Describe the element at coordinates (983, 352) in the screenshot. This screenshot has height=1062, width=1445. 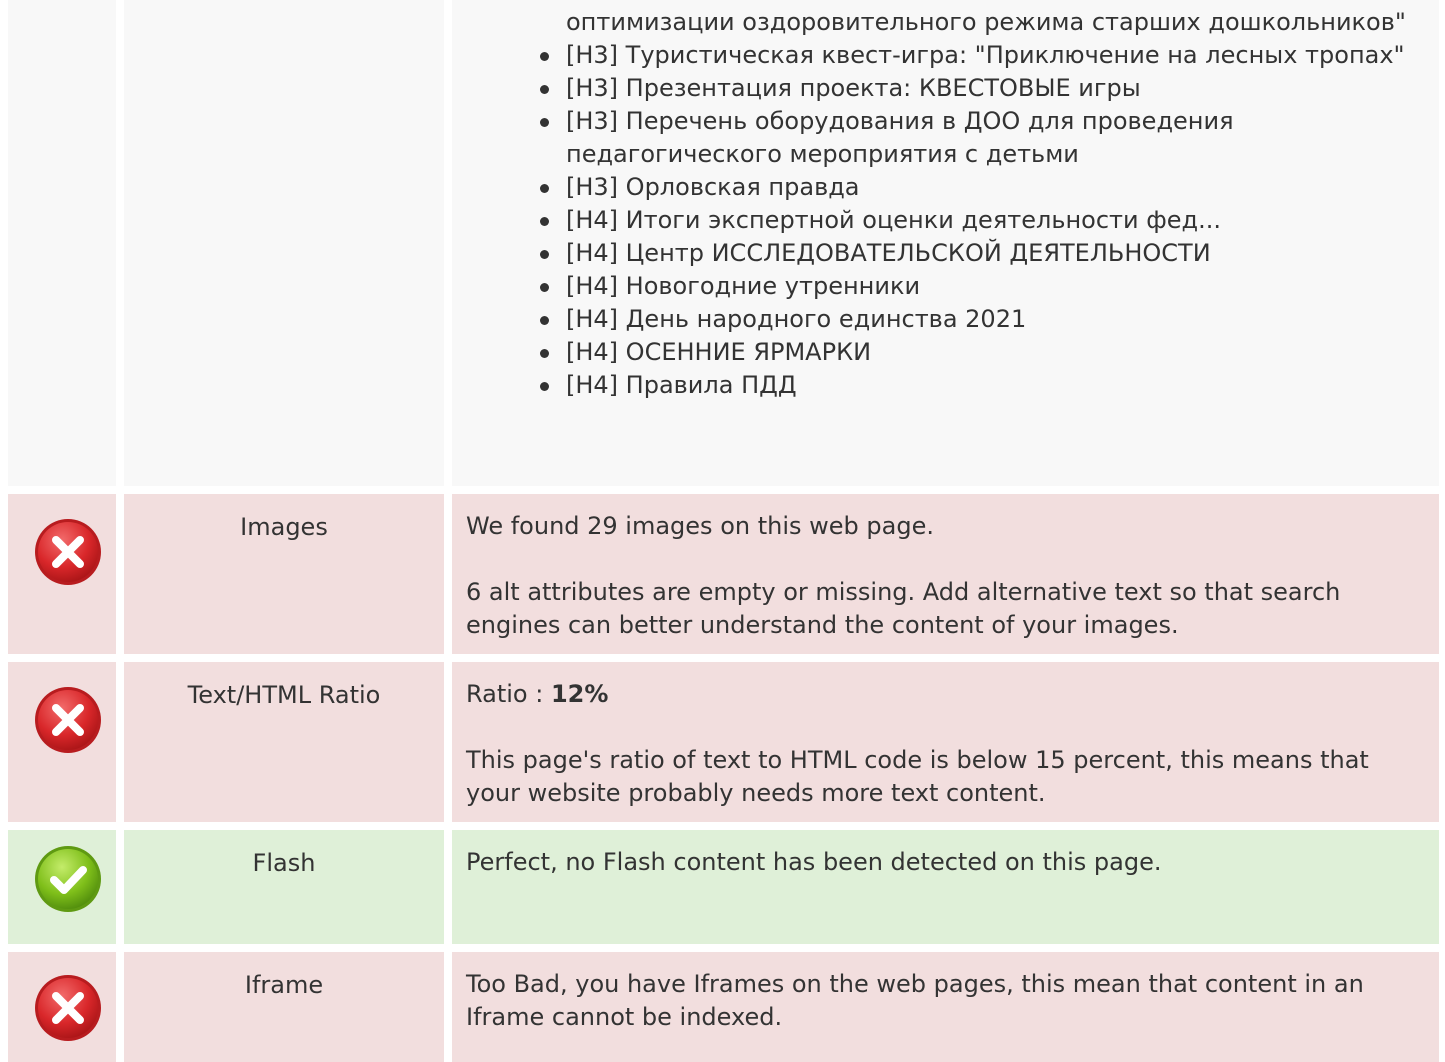
I see `heading-item: [H4] ОСЕННИЕ ЯРМАРКИ` at that location.